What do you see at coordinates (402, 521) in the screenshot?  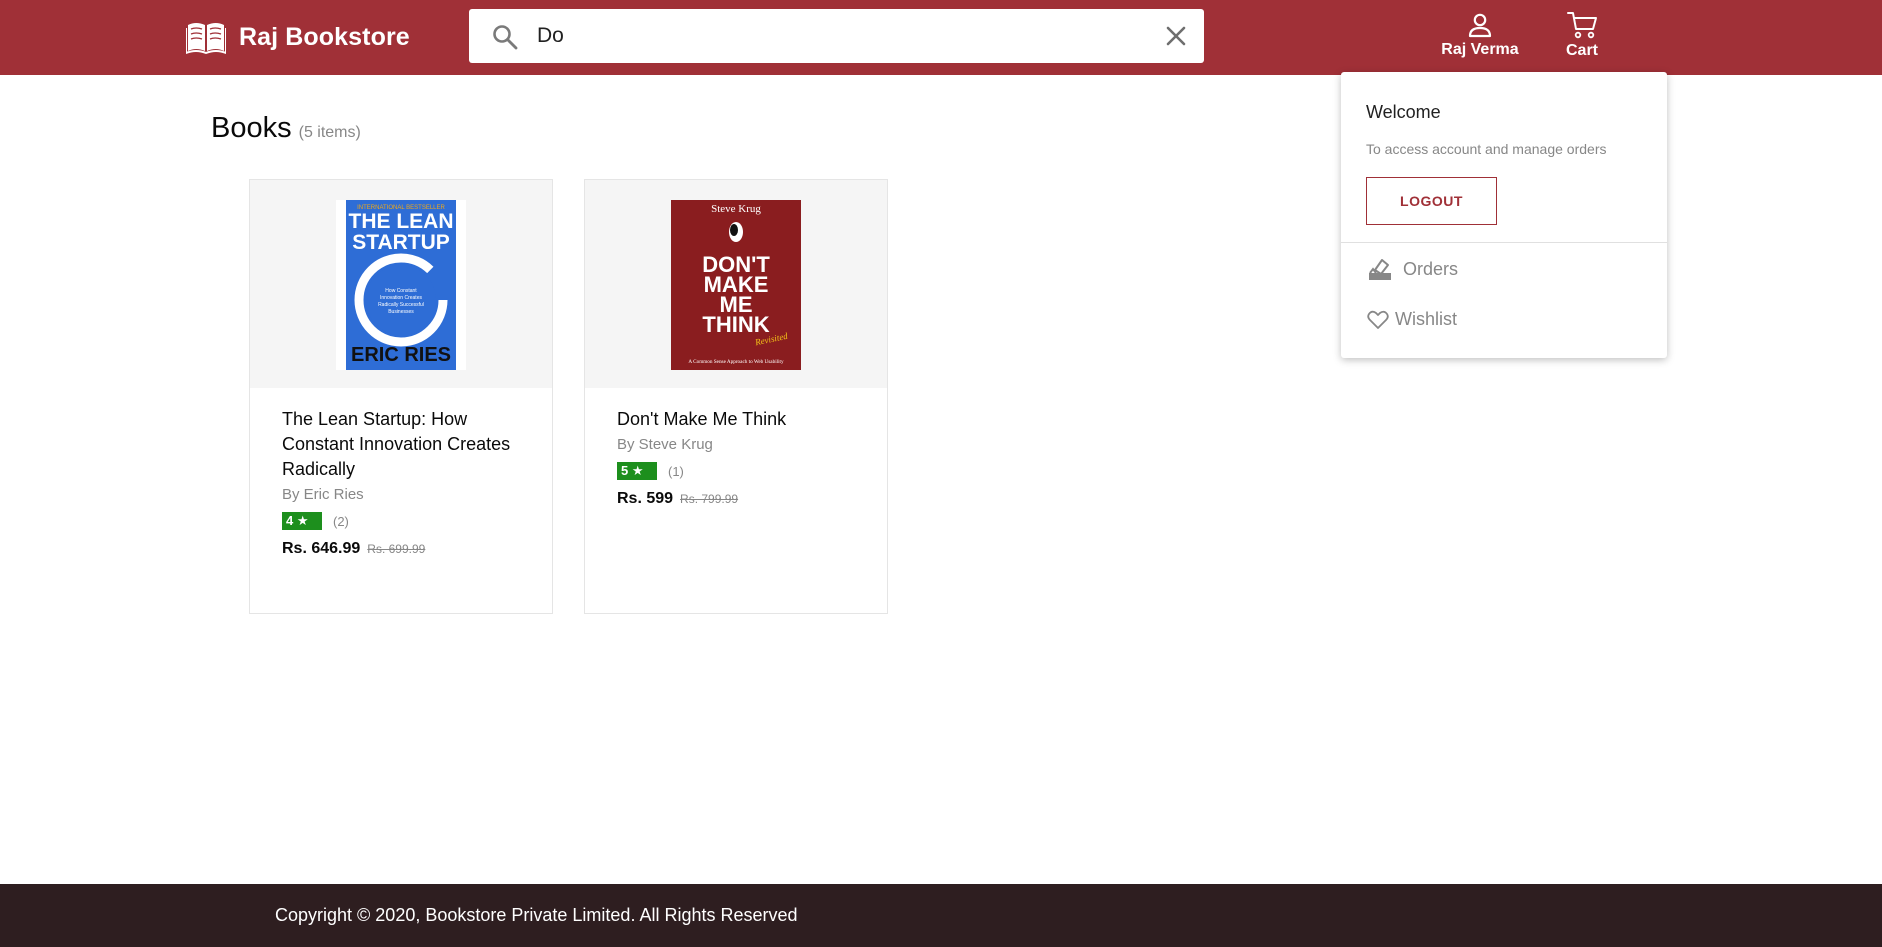 I see `rating-row: 4 ★ (2)` at bounding box center [402, 521].